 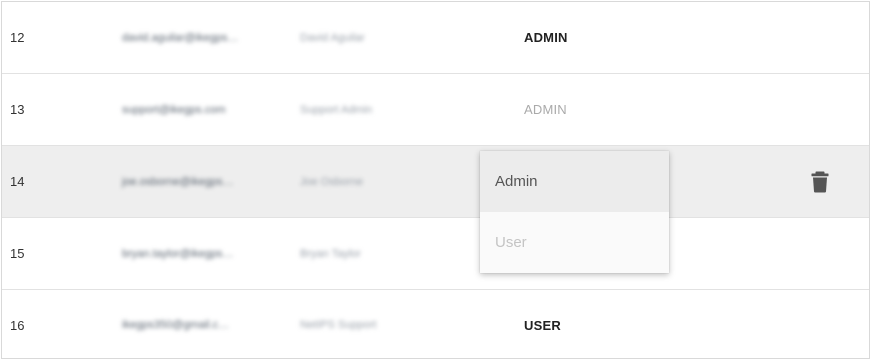 What do you see at coordinates (330, 253) in the screenshot?
I see `user-name: Bryan Taylor` at bounding box center [330, 253].